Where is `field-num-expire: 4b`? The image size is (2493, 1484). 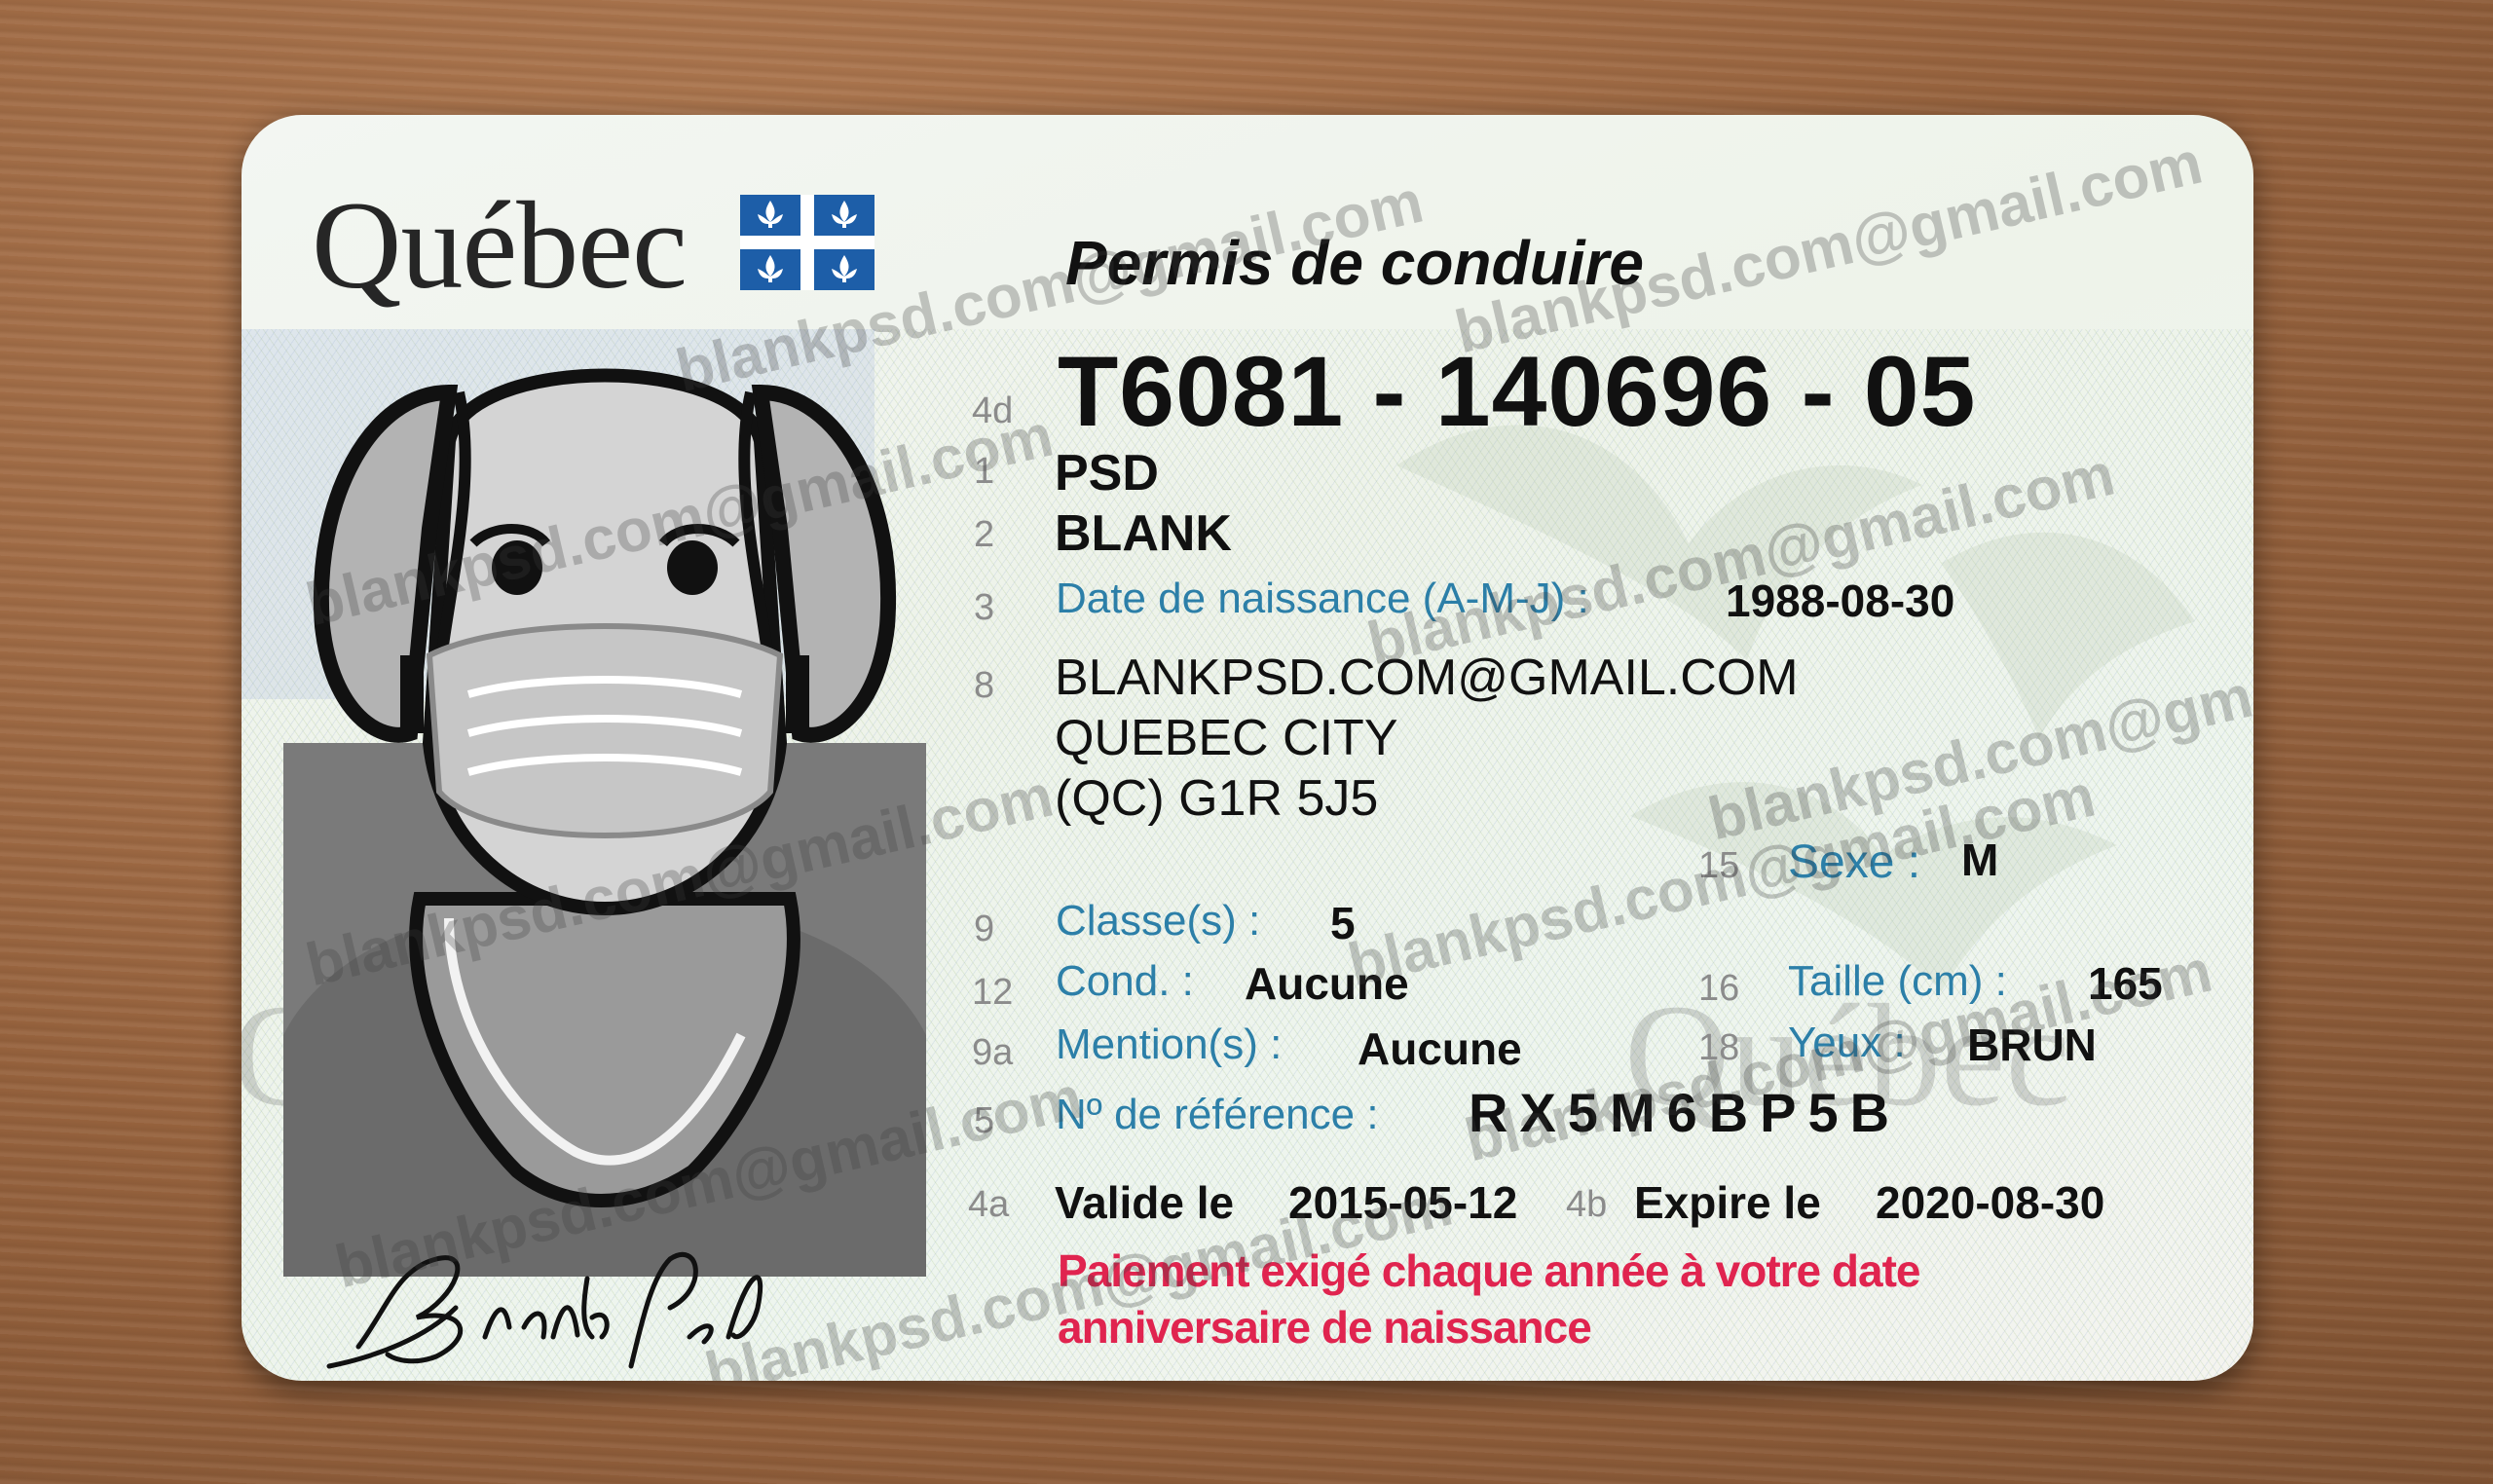 field-num-expire: 4b is located at coordinates (1587, 1204).